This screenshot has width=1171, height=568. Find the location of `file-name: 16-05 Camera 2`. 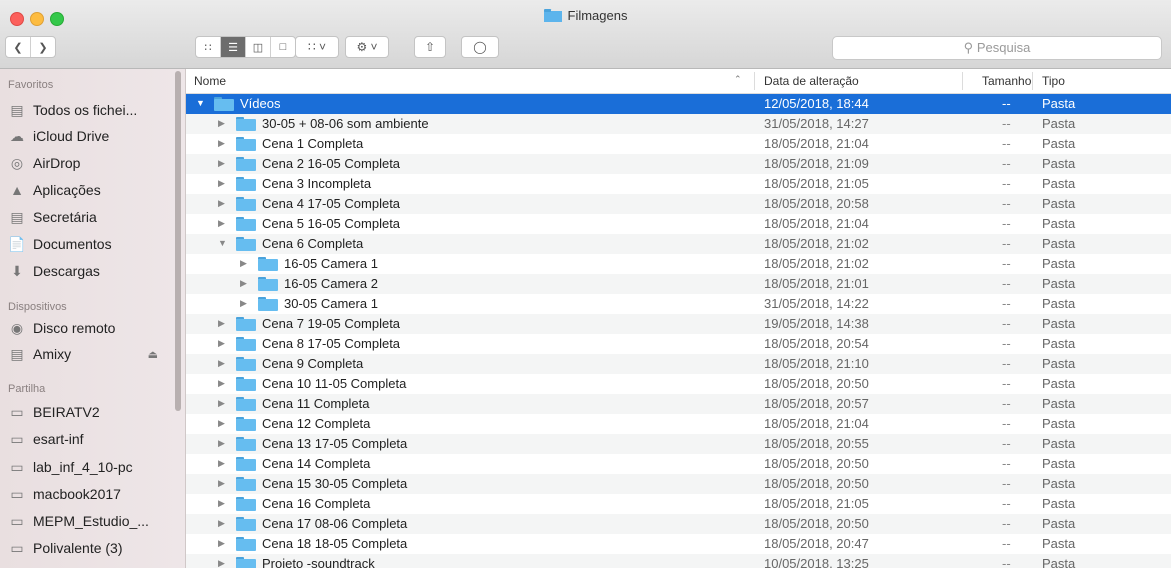

file-name: 16-05 Camera 2 is located at coordinates (331, 283).